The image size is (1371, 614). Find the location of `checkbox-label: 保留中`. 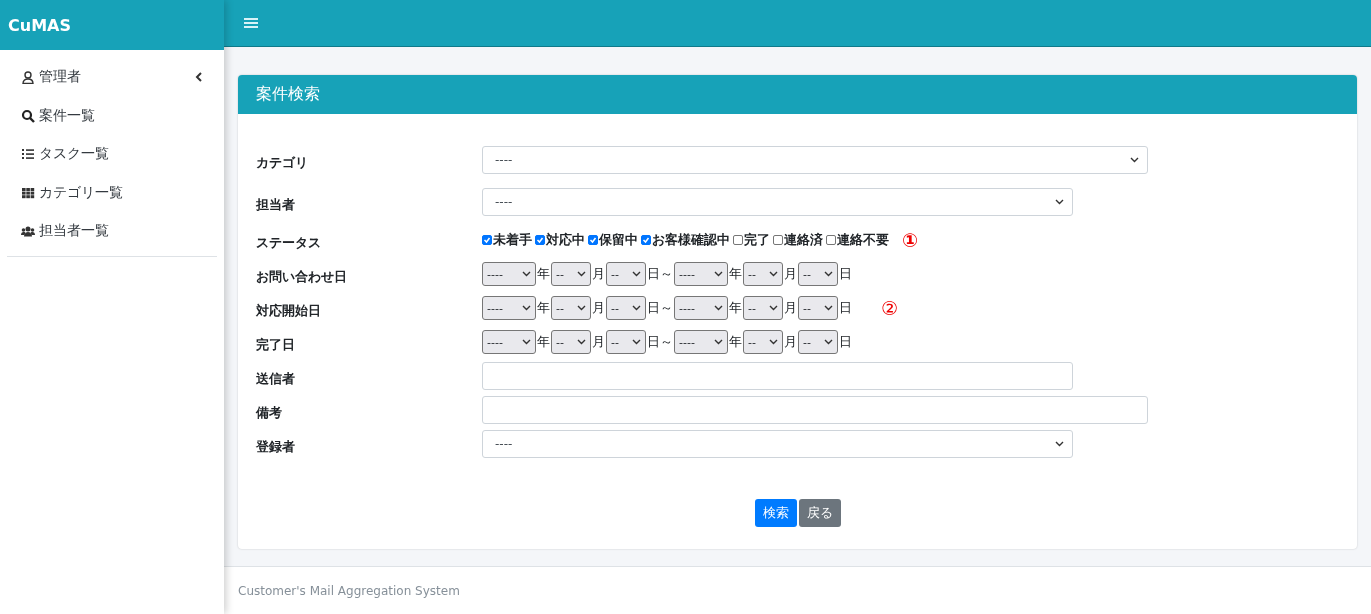

checkbox-label: 保留中 is located at coordinates (618, 240).